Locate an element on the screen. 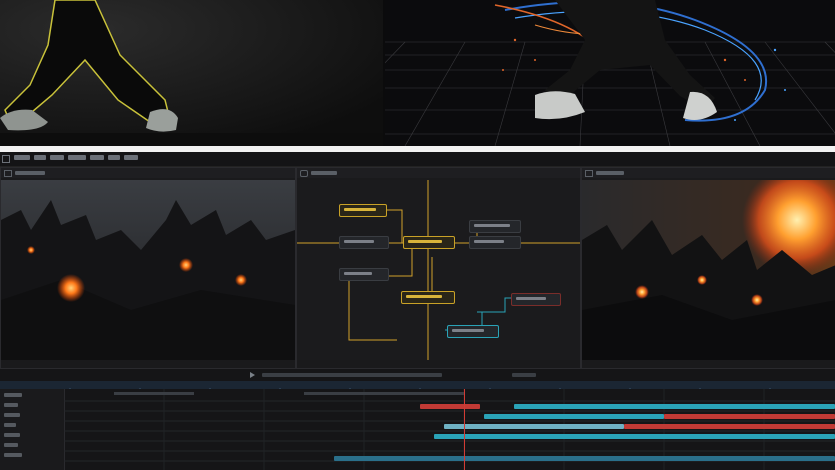 Image resolution: width=835 pixels, height=470 pixels. node-merge is located at coordinates (429, 242).